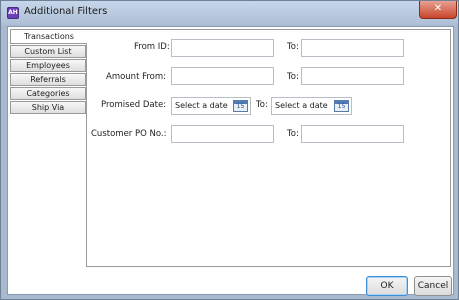 This screenshot has width=459, height=300. What do you see at coordinates (48, 51) in the screenshot?
I see `tab-custom-list: Custom List` at bounding box center [48, 51].